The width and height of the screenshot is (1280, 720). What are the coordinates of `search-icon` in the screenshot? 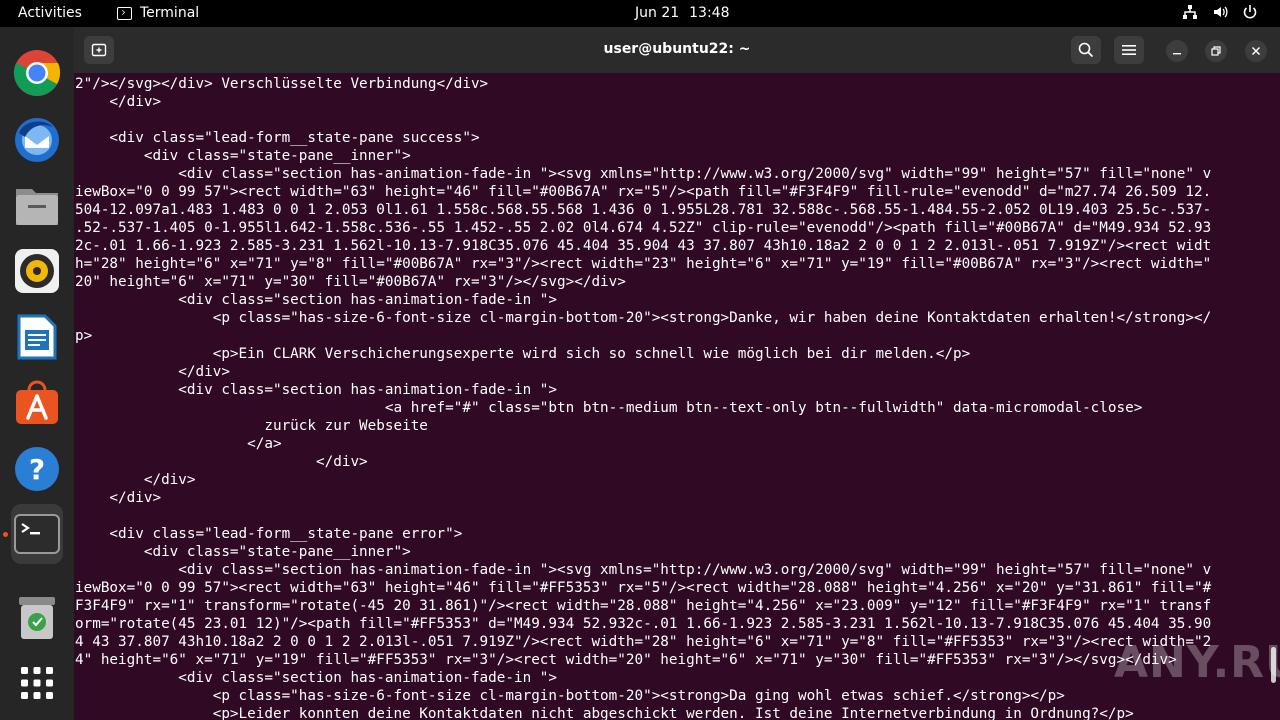 It's located at (1086, 50).